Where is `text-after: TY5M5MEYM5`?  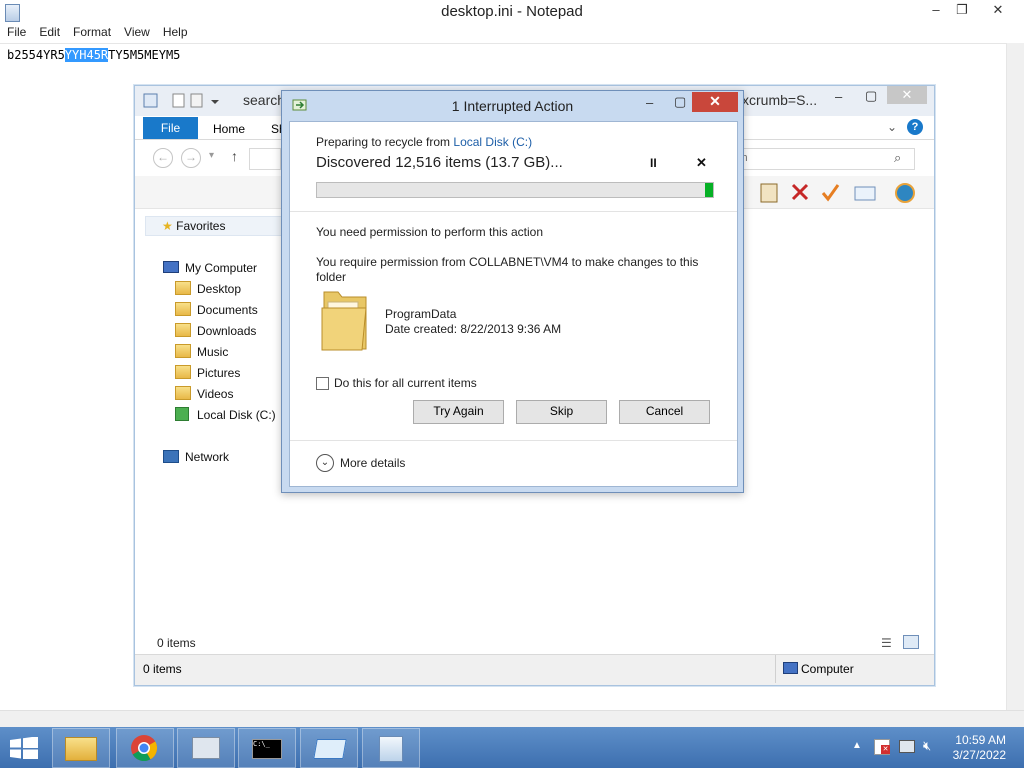
text-after: TY5M5MEYM5 is located at coordinates (144, 55).